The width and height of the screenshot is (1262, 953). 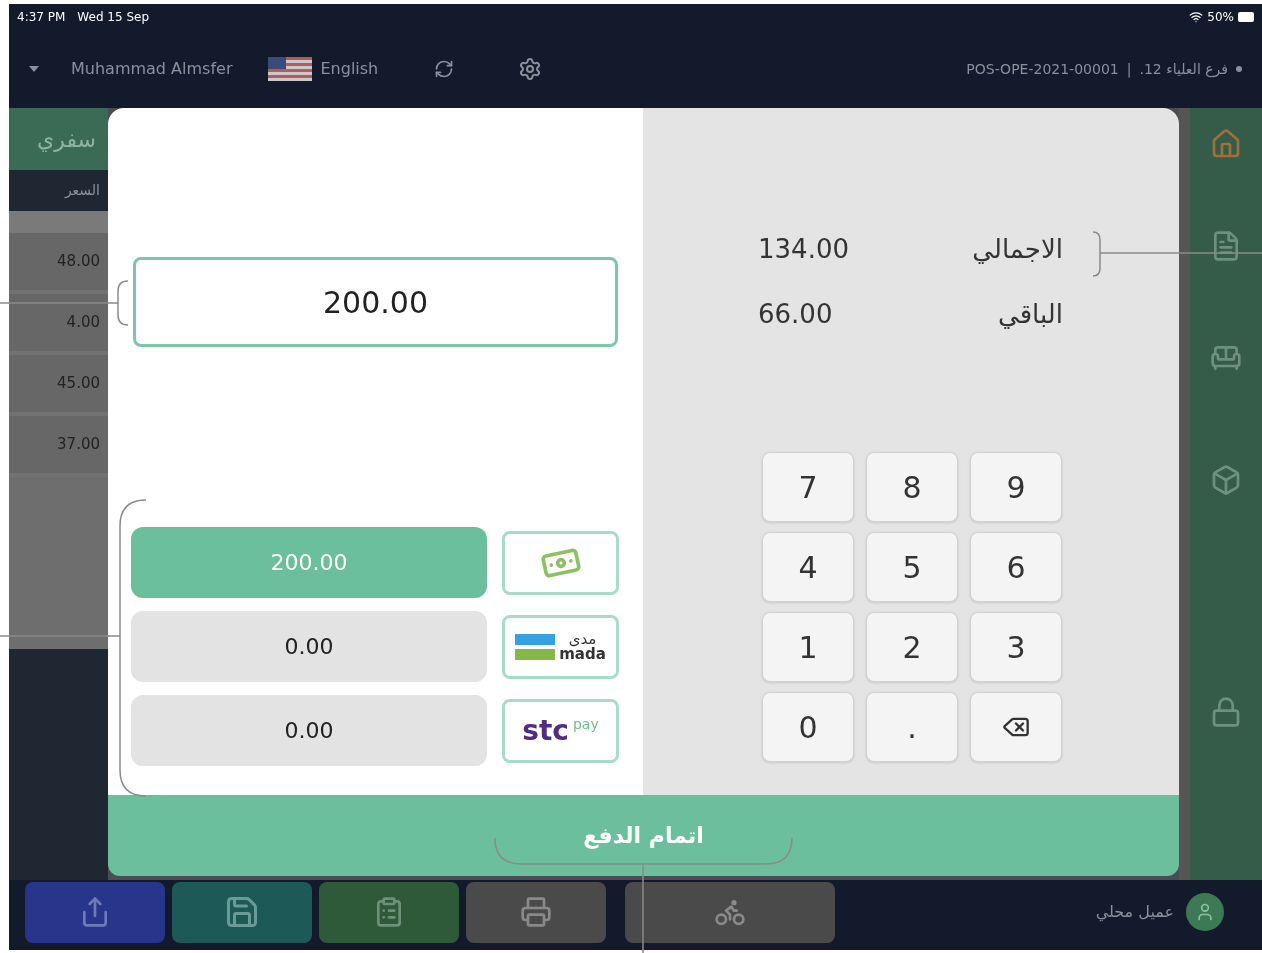 What do you see at coordinates (349, 69) in the screenshot?
I see `language-selector: English` at bounding box center [349, 69].